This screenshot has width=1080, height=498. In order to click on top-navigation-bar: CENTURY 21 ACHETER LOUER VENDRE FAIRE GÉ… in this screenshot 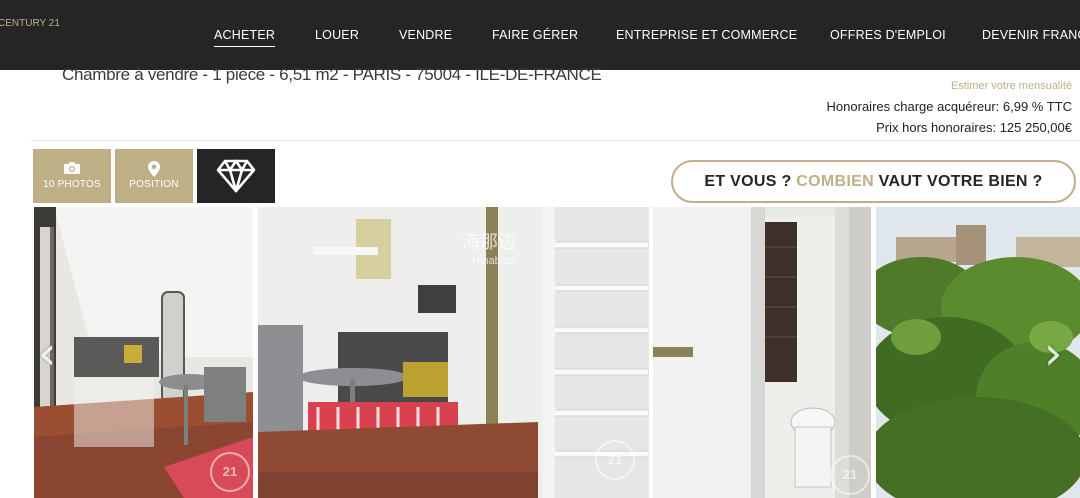, I will do `click(540, 35)`.